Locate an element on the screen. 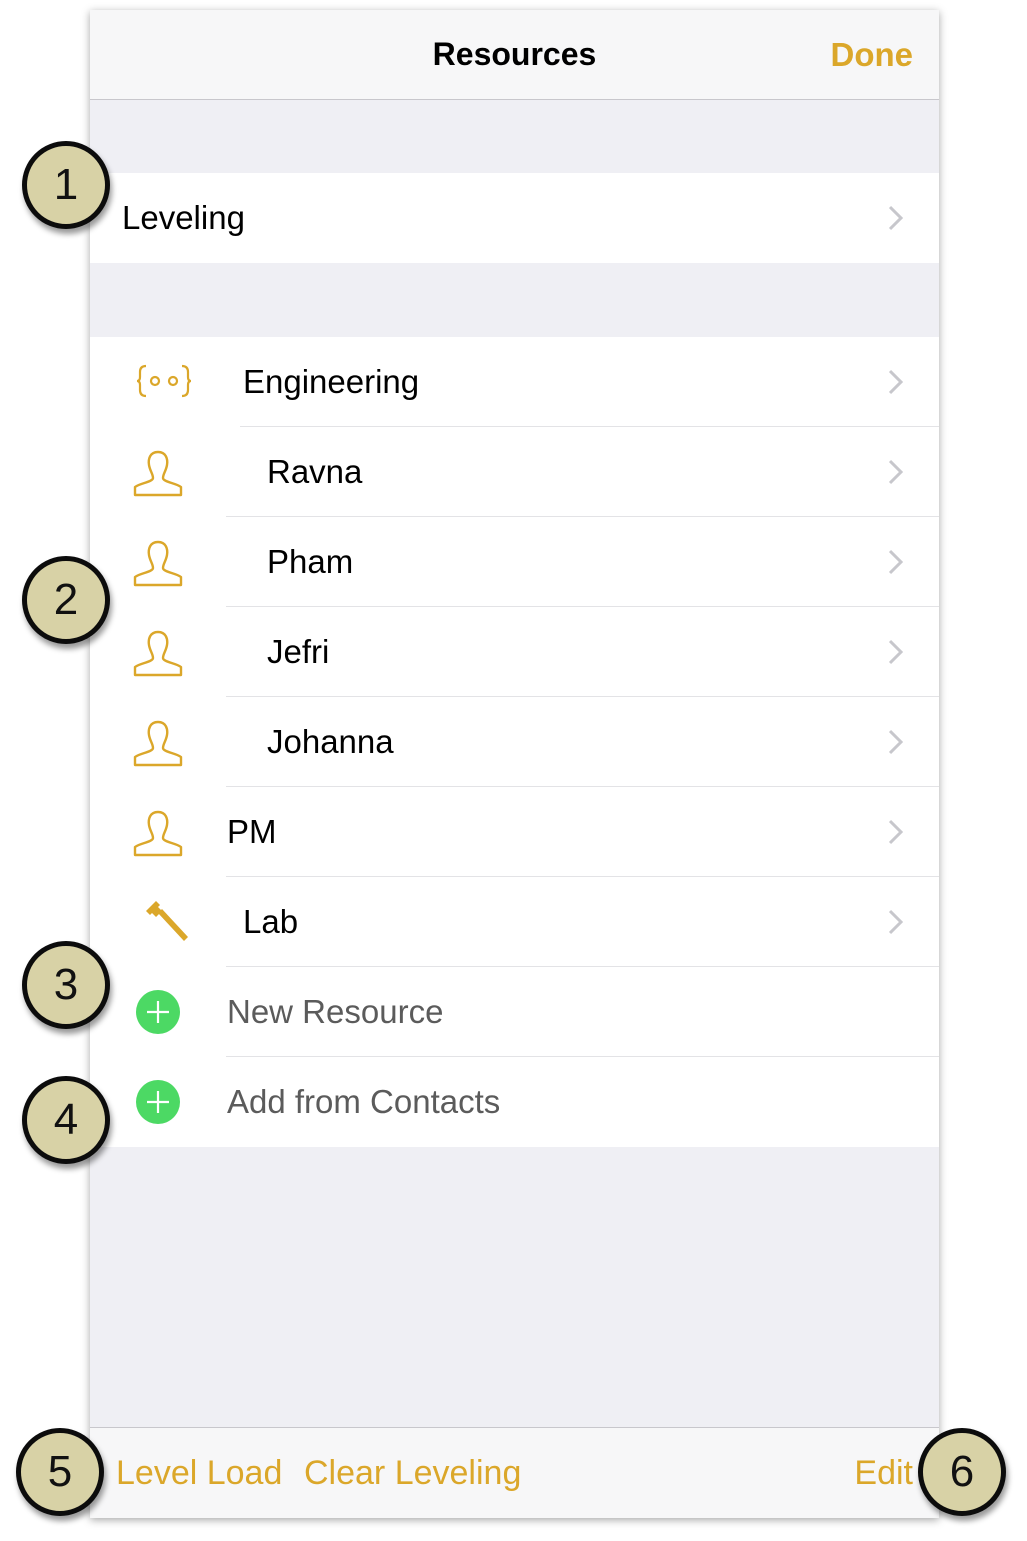 The image size is (1027, 1541). resource-label: Ravna is located at coordinates (315, 471).